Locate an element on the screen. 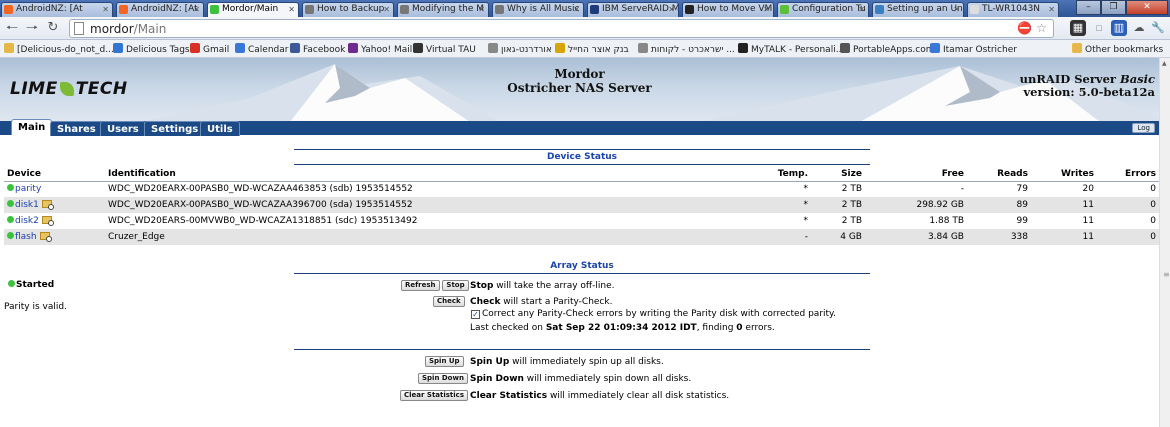 This screenshot has width=1170, height=427. minimize-button: – is located at coordinates (1088, 7).